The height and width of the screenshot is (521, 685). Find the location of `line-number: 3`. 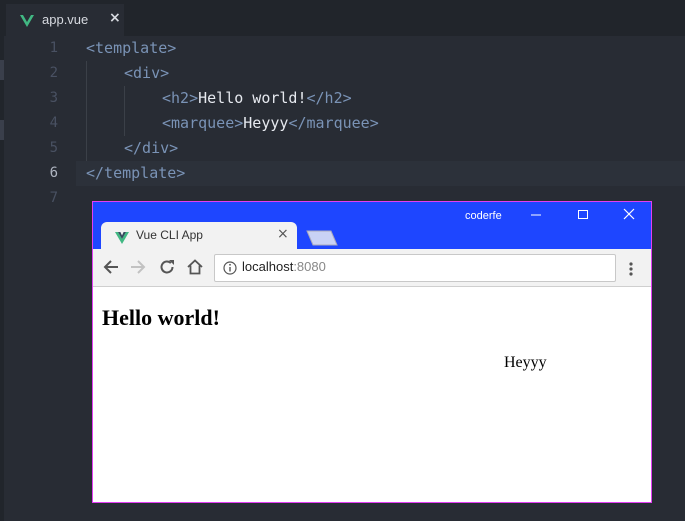

line-number: 3 is located at coordinates (53, 98).